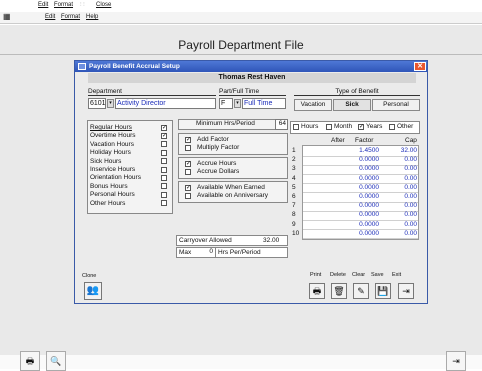 The height and width of the screenshot is (371, 482). What do you see at coordinates (218, 147) in the screenshot?
I see `option-label: Multiply Factor` at bounding box center [218, 147].